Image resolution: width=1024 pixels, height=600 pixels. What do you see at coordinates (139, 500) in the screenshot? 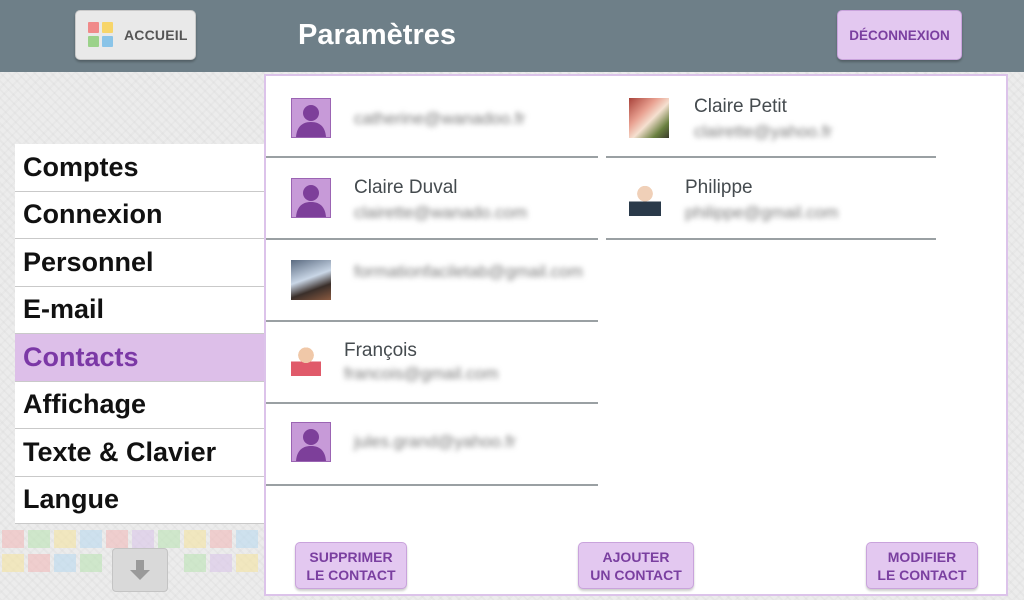
I see `menu-item-langue: Langue` at bounding box center [139, 500].